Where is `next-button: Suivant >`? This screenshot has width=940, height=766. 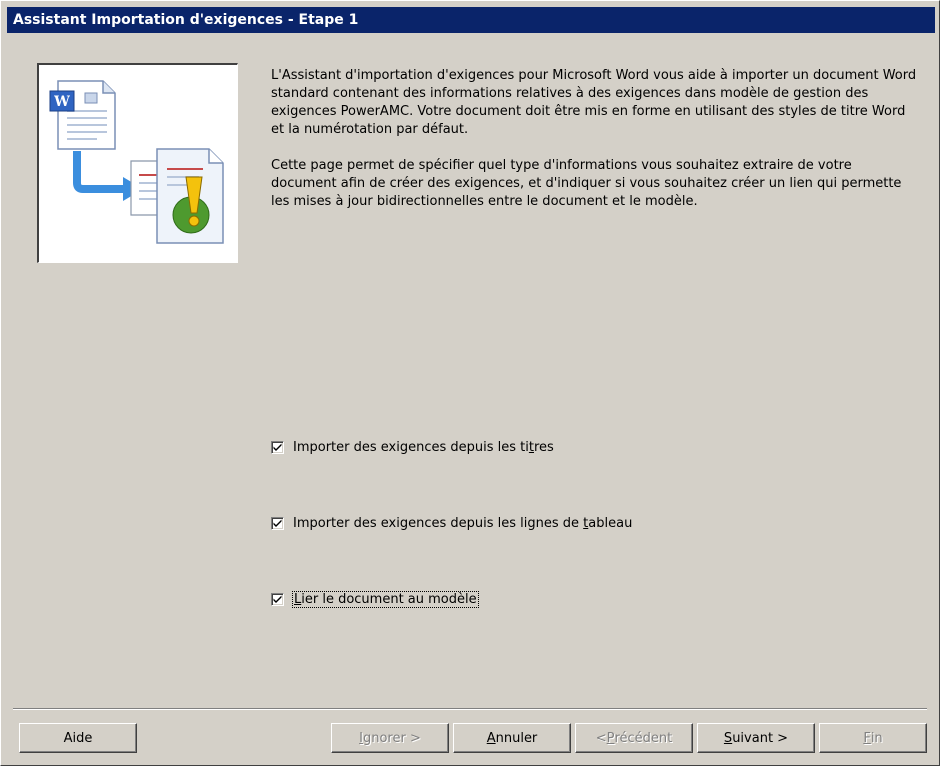 next-button: Suivant > is located at coordinates (756, 738).